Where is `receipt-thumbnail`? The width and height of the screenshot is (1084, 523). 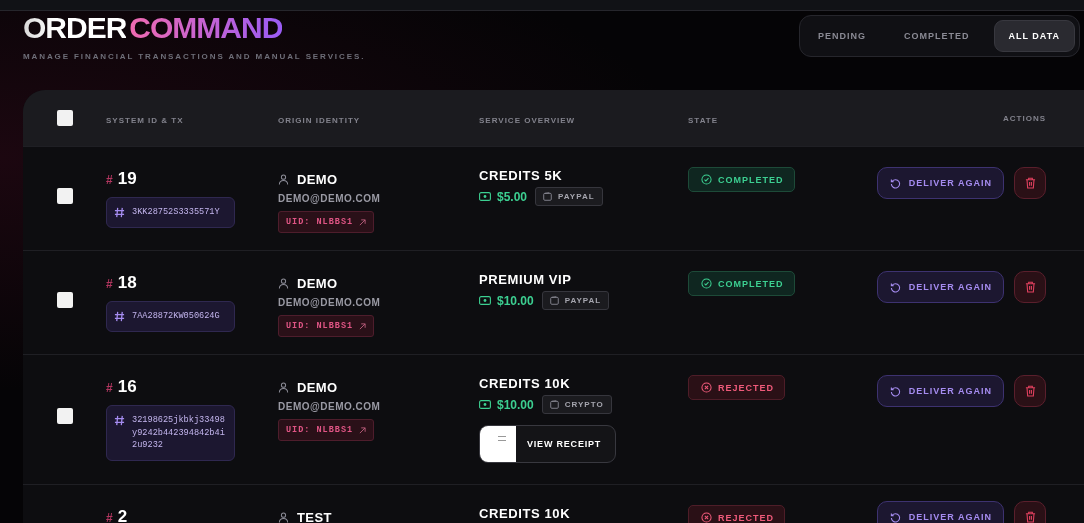 receipt-thumbnail is located at coordinates (498, 444).